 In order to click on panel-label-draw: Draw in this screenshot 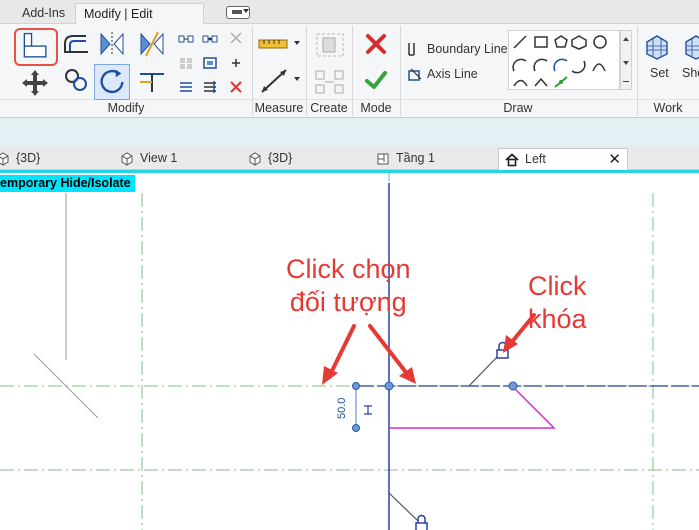, I will do `click(518, 108)`.